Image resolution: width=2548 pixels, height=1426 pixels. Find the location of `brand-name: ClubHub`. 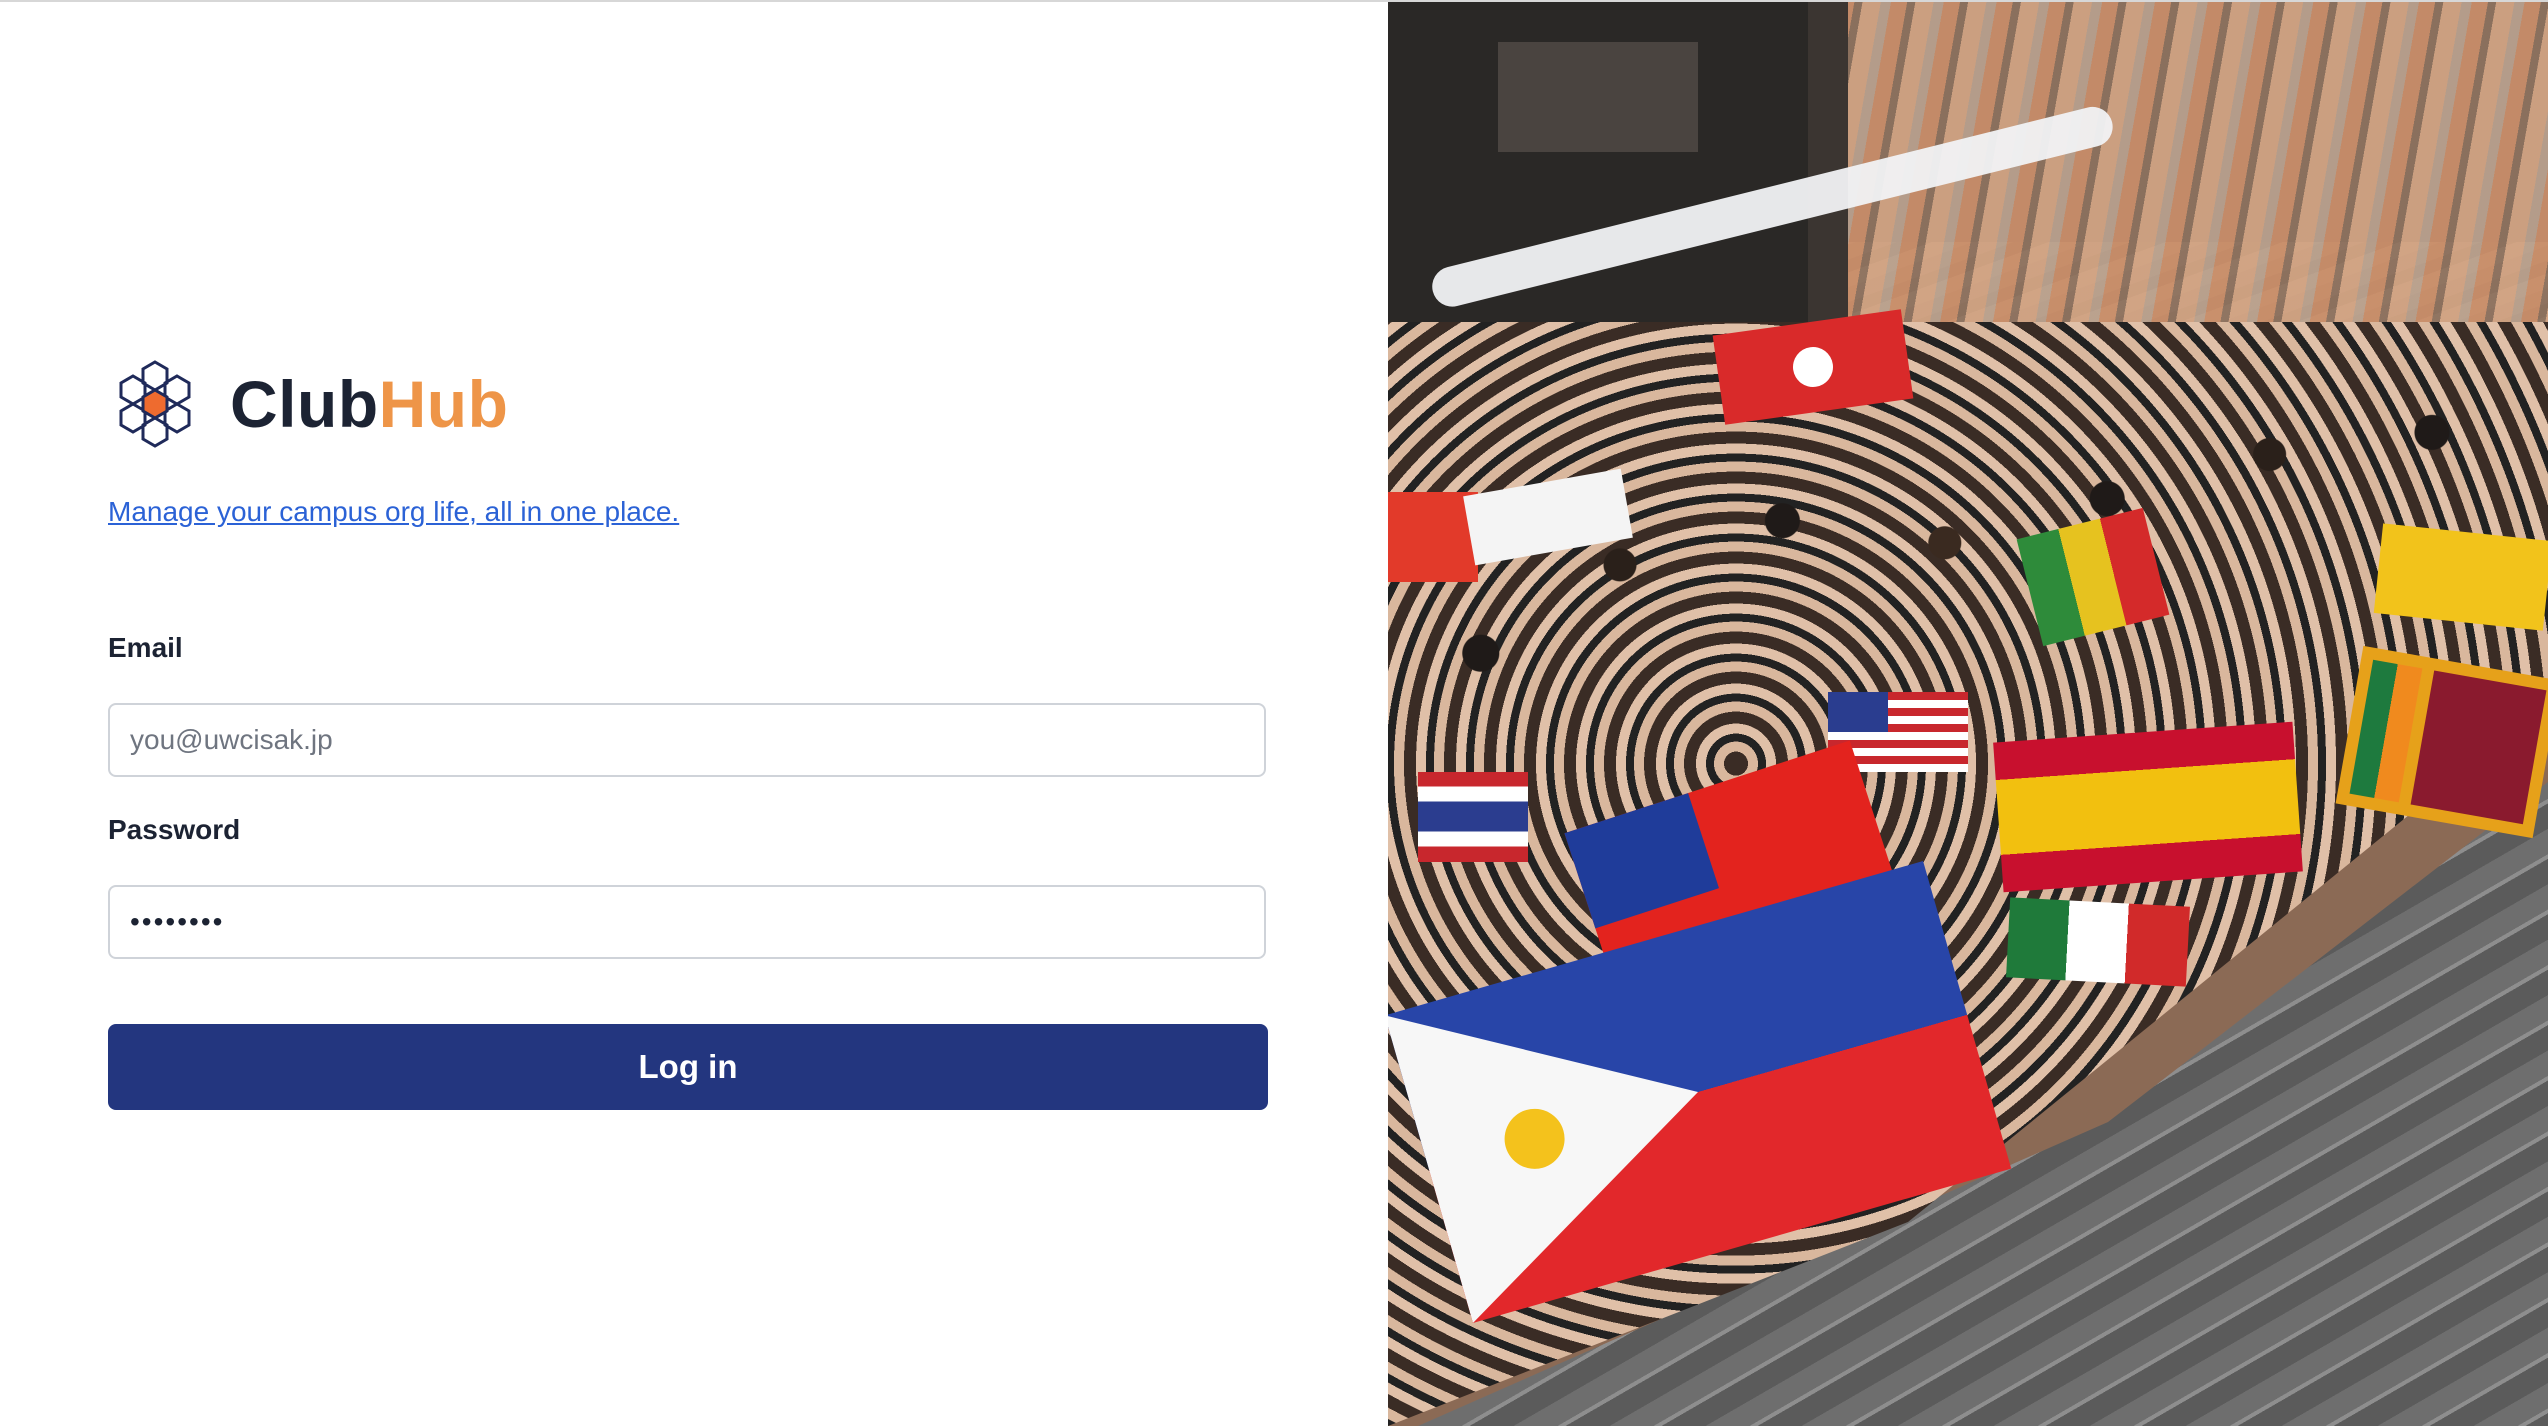

brand-name: ClubHub is located at coordinates (369, 404).